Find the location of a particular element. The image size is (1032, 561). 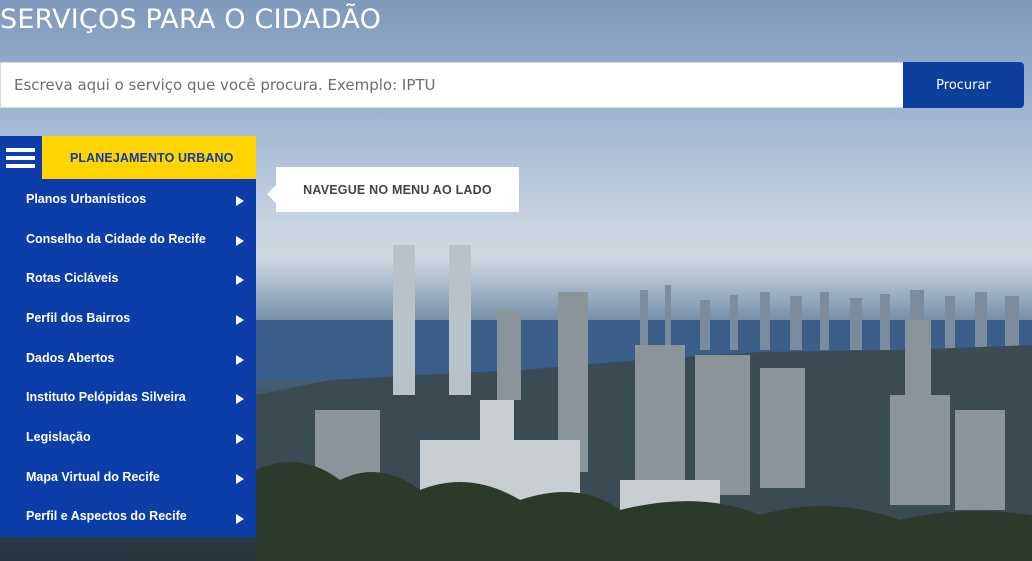

search-button: Procurar is located at coordinates (963, 85).